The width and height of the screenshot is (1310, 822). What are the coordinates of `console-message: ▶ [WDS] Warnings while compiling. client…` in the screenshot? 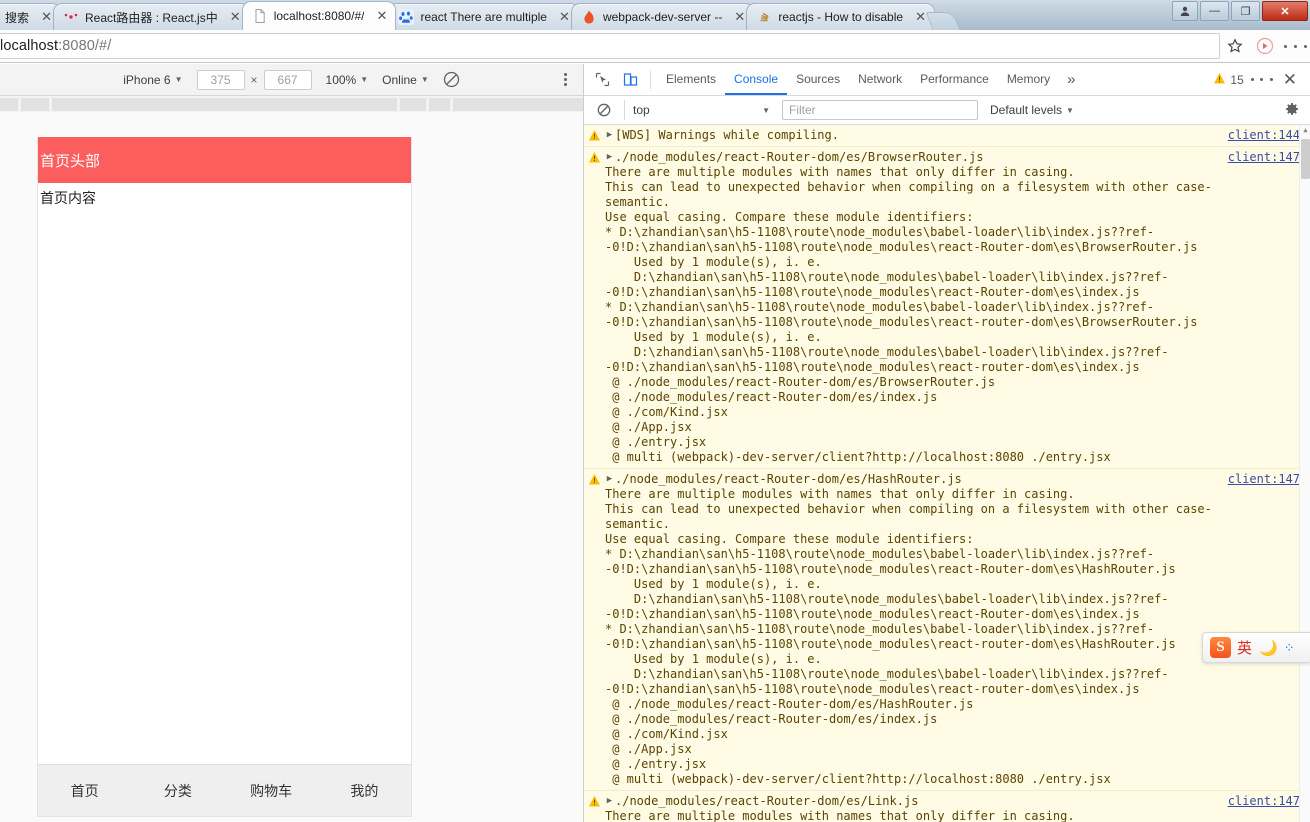 It's located at (947, 136).